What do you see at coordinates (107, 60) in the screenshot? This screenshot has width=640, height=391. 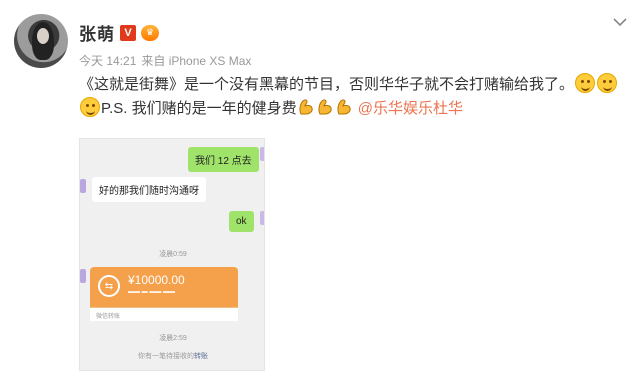 I see `post-time: 今天 14:21` at bounding box center [107, 60].